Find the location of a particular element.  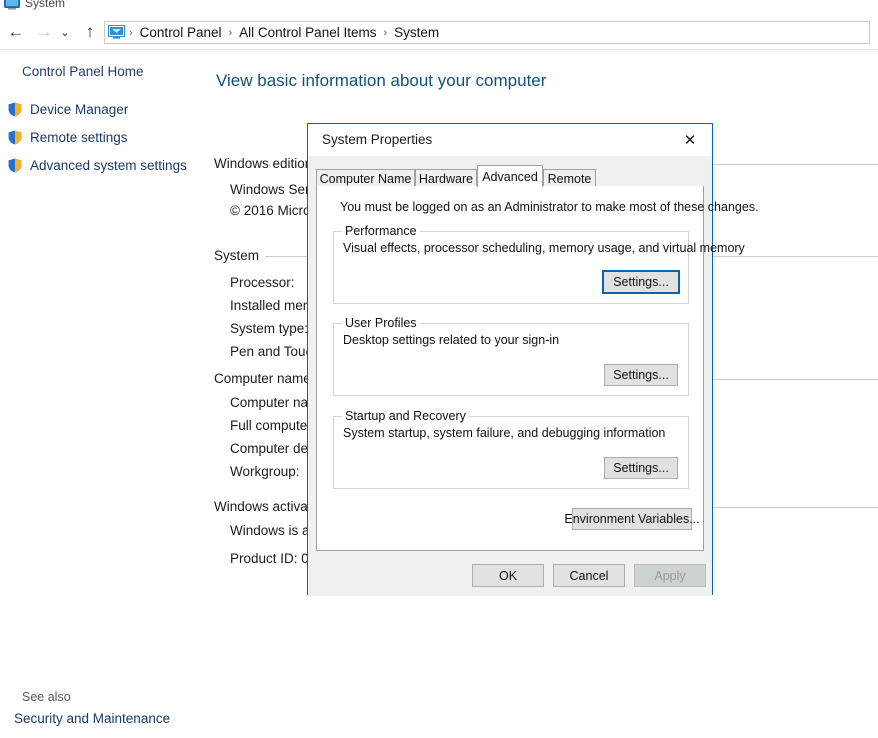

computer-icon is located at coordinates (12, 5).